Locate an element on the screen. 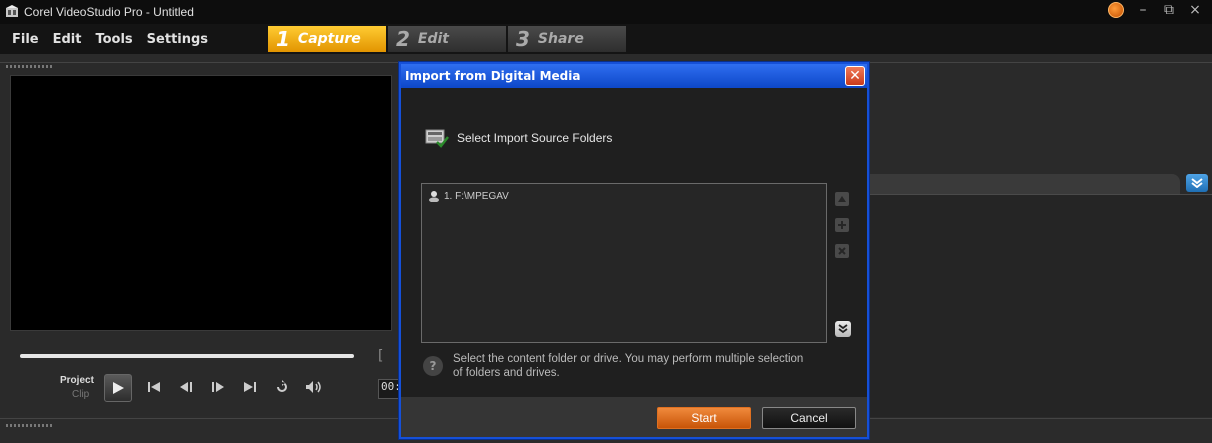 Image resolution: width=1212 pixels, height=443 pixels. step-label: Edit is located at coordinates (433, 39).